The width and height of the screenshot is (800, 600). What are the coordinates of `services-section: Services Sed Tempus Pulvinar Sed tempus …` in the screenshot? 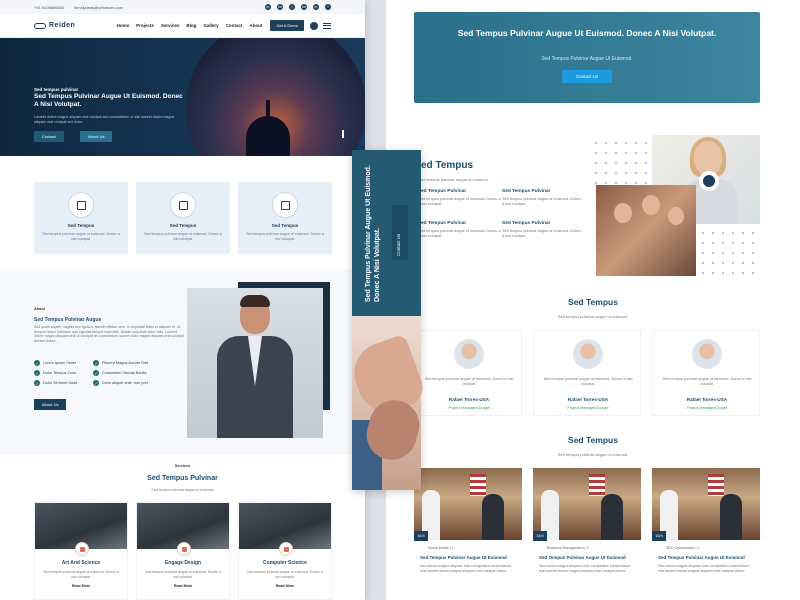 It's located at (182, 527).